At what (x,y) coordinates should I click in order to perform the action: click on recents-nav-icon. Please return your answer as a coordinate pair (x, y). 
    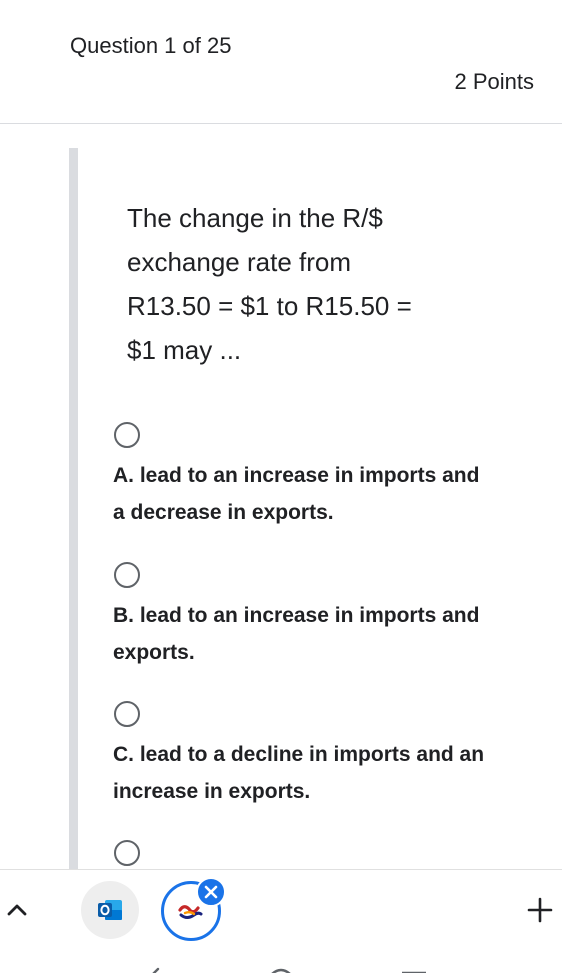
    Looking at the image, I should click on (414, 969).